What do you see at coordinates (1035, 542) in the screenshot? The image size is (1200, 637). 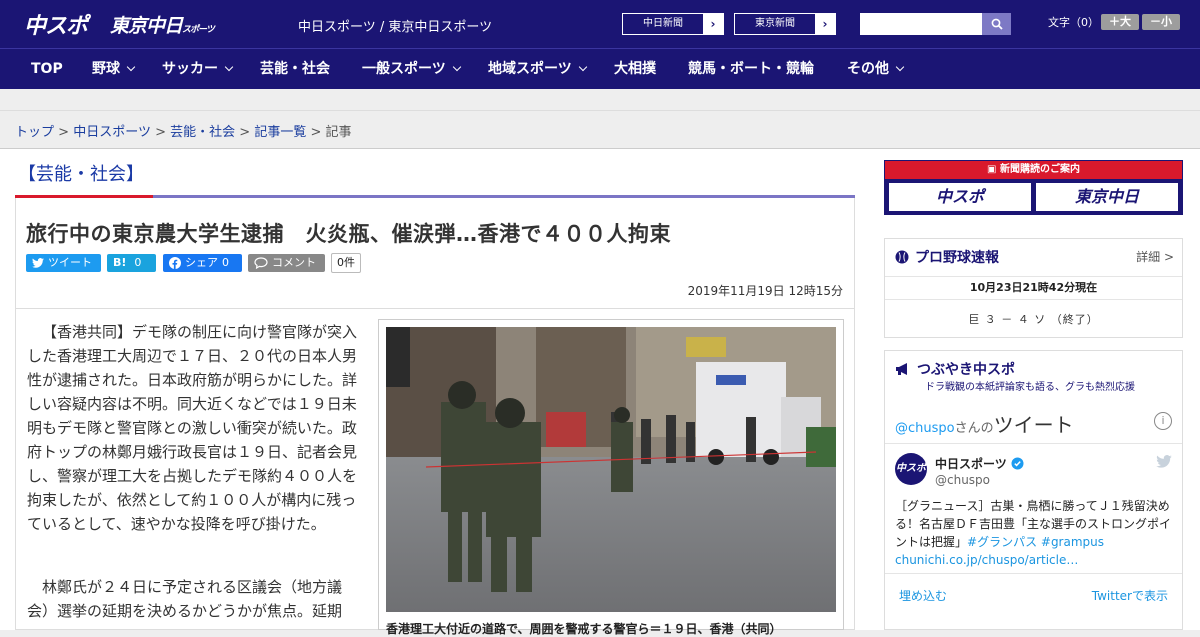 I see `tweet-hashtags: #グランパス #grampus` at bounding box center [1035, 542].